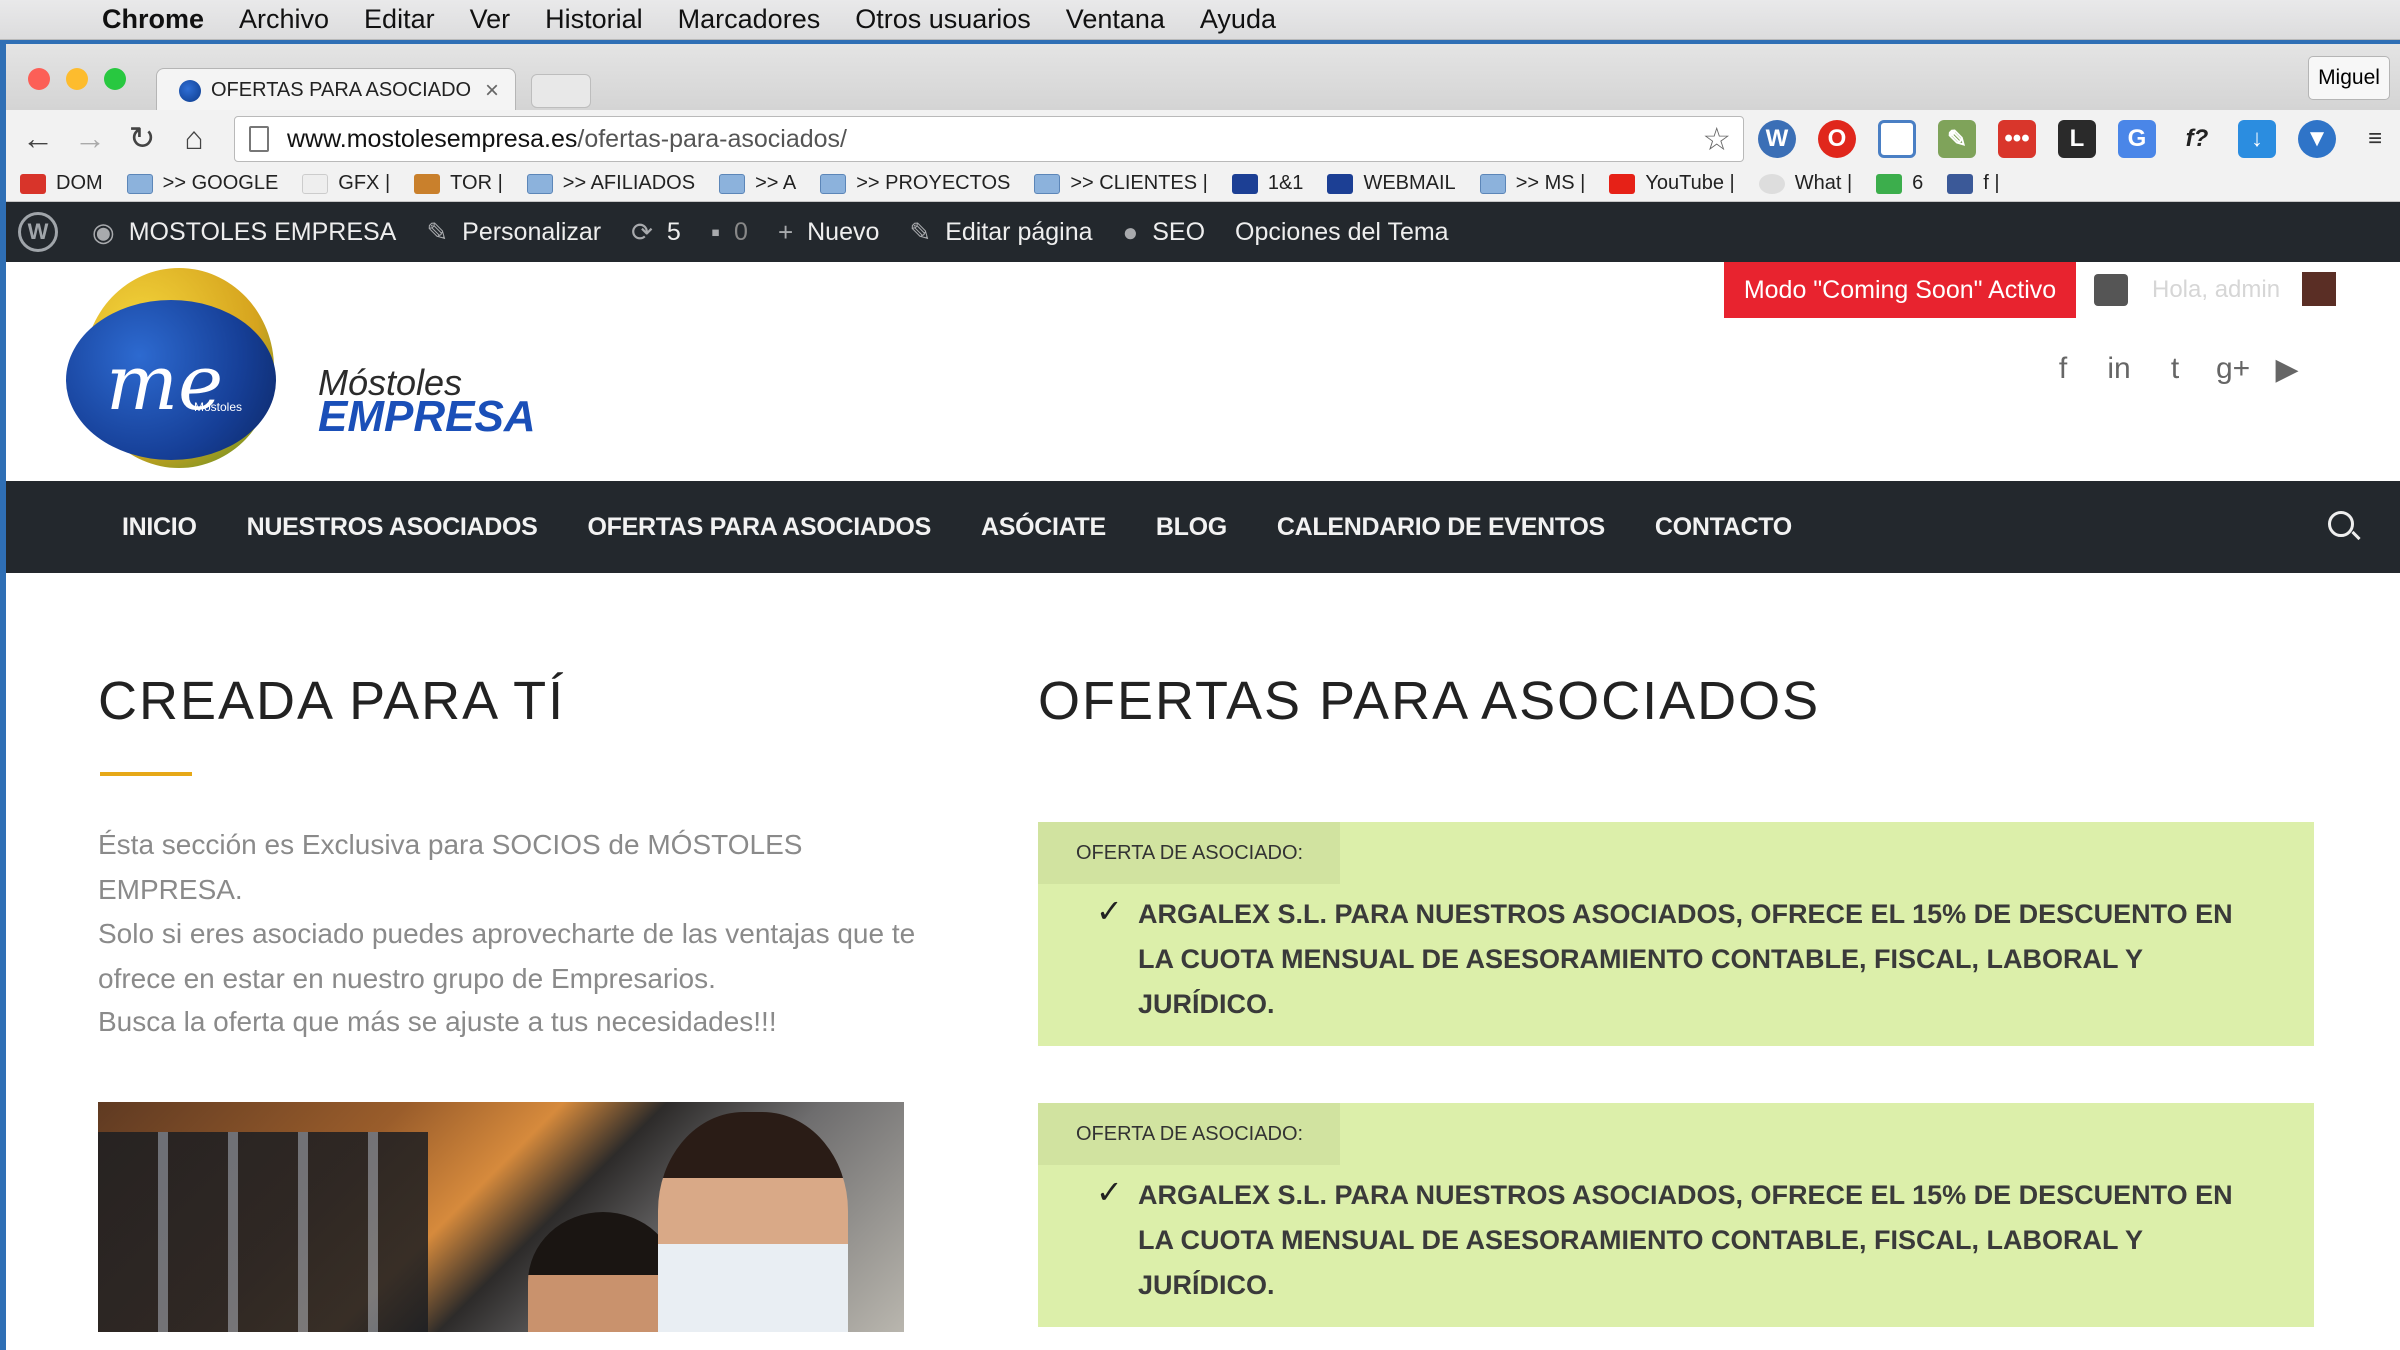 The width and height of the screenshot is (2400, 1350). I want to click on menu-archivo: Archivo, so click(284, 19).